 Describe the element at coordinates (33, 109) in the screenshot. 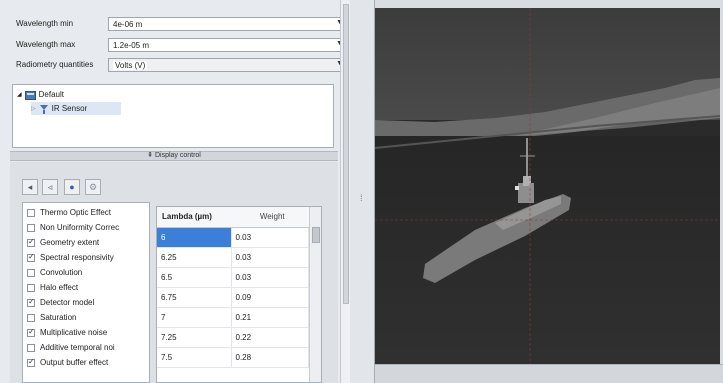

I see `collapse-arrow-icon: ▷` at that location.